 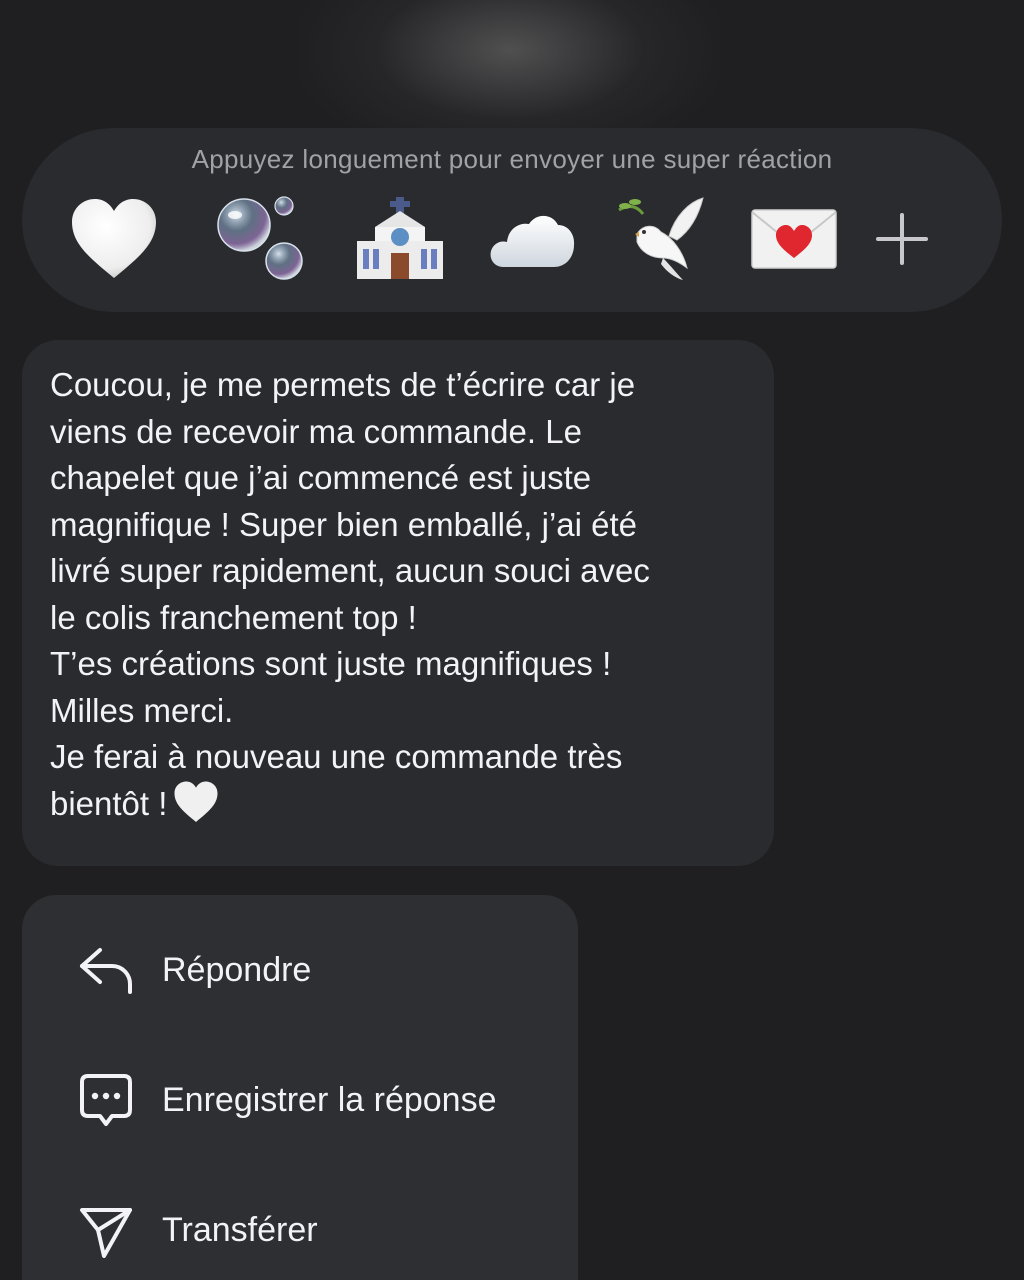 I want to click on saved-reply-label: Enregistrer la réponse, so click(x=329, y=1099).